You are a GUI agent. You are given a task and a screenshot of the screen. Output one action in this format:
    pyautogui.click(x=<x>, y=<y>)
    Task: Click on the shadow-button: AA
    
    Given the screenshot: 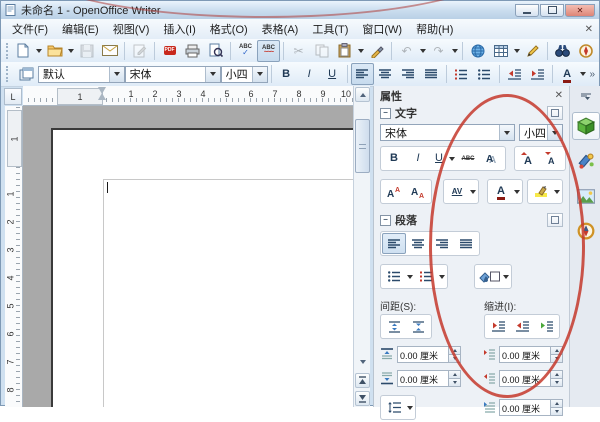 What is the action you would take?
    pyautogui.click(x=492, y=158)
    